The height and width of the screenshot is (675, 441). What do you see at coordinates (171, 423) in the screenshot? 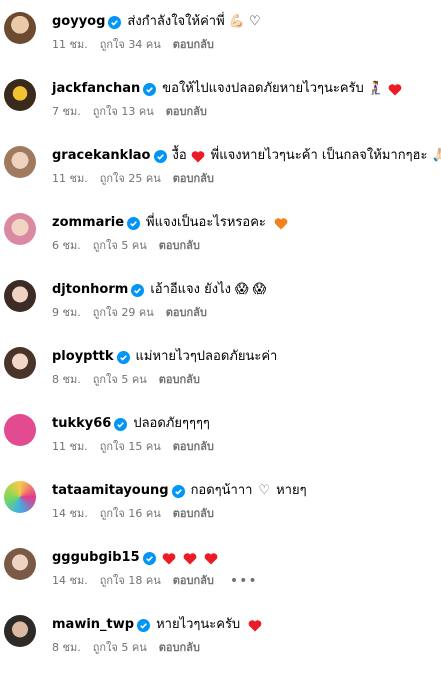
I see `comment-text: ปลอดภัยๆๆๆๆ` at bounding box center [171, 423].